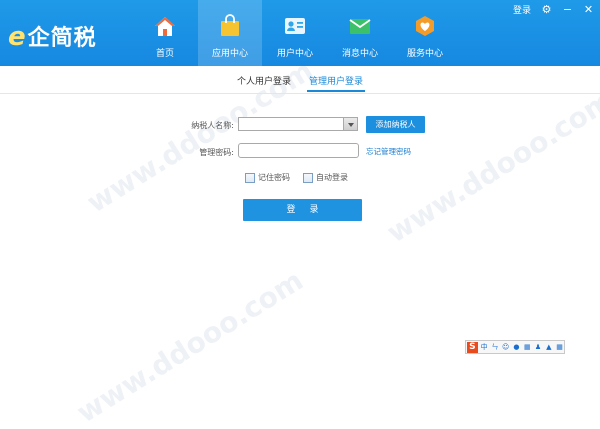 This screenshot has height=429, width=600. I want to click on home-icon, so click(165, 26).